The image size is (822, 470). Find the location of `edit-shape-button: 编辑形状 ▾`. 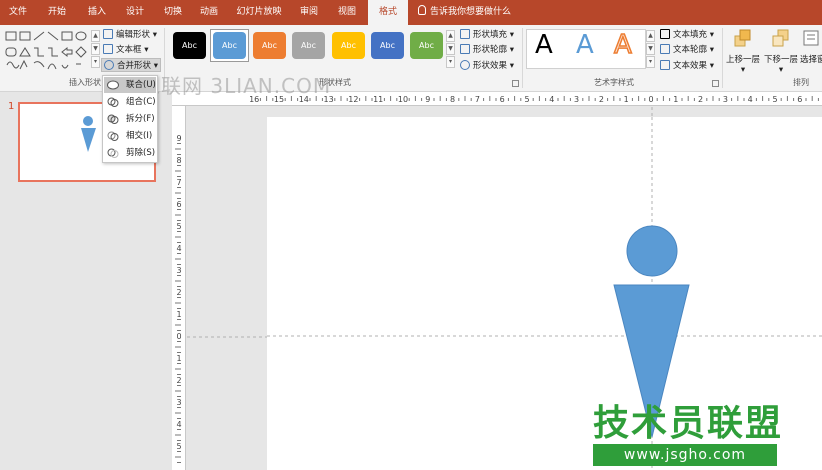

edit-shape-button: 编辑形状 ▾ is located at coordinates (130, 35).